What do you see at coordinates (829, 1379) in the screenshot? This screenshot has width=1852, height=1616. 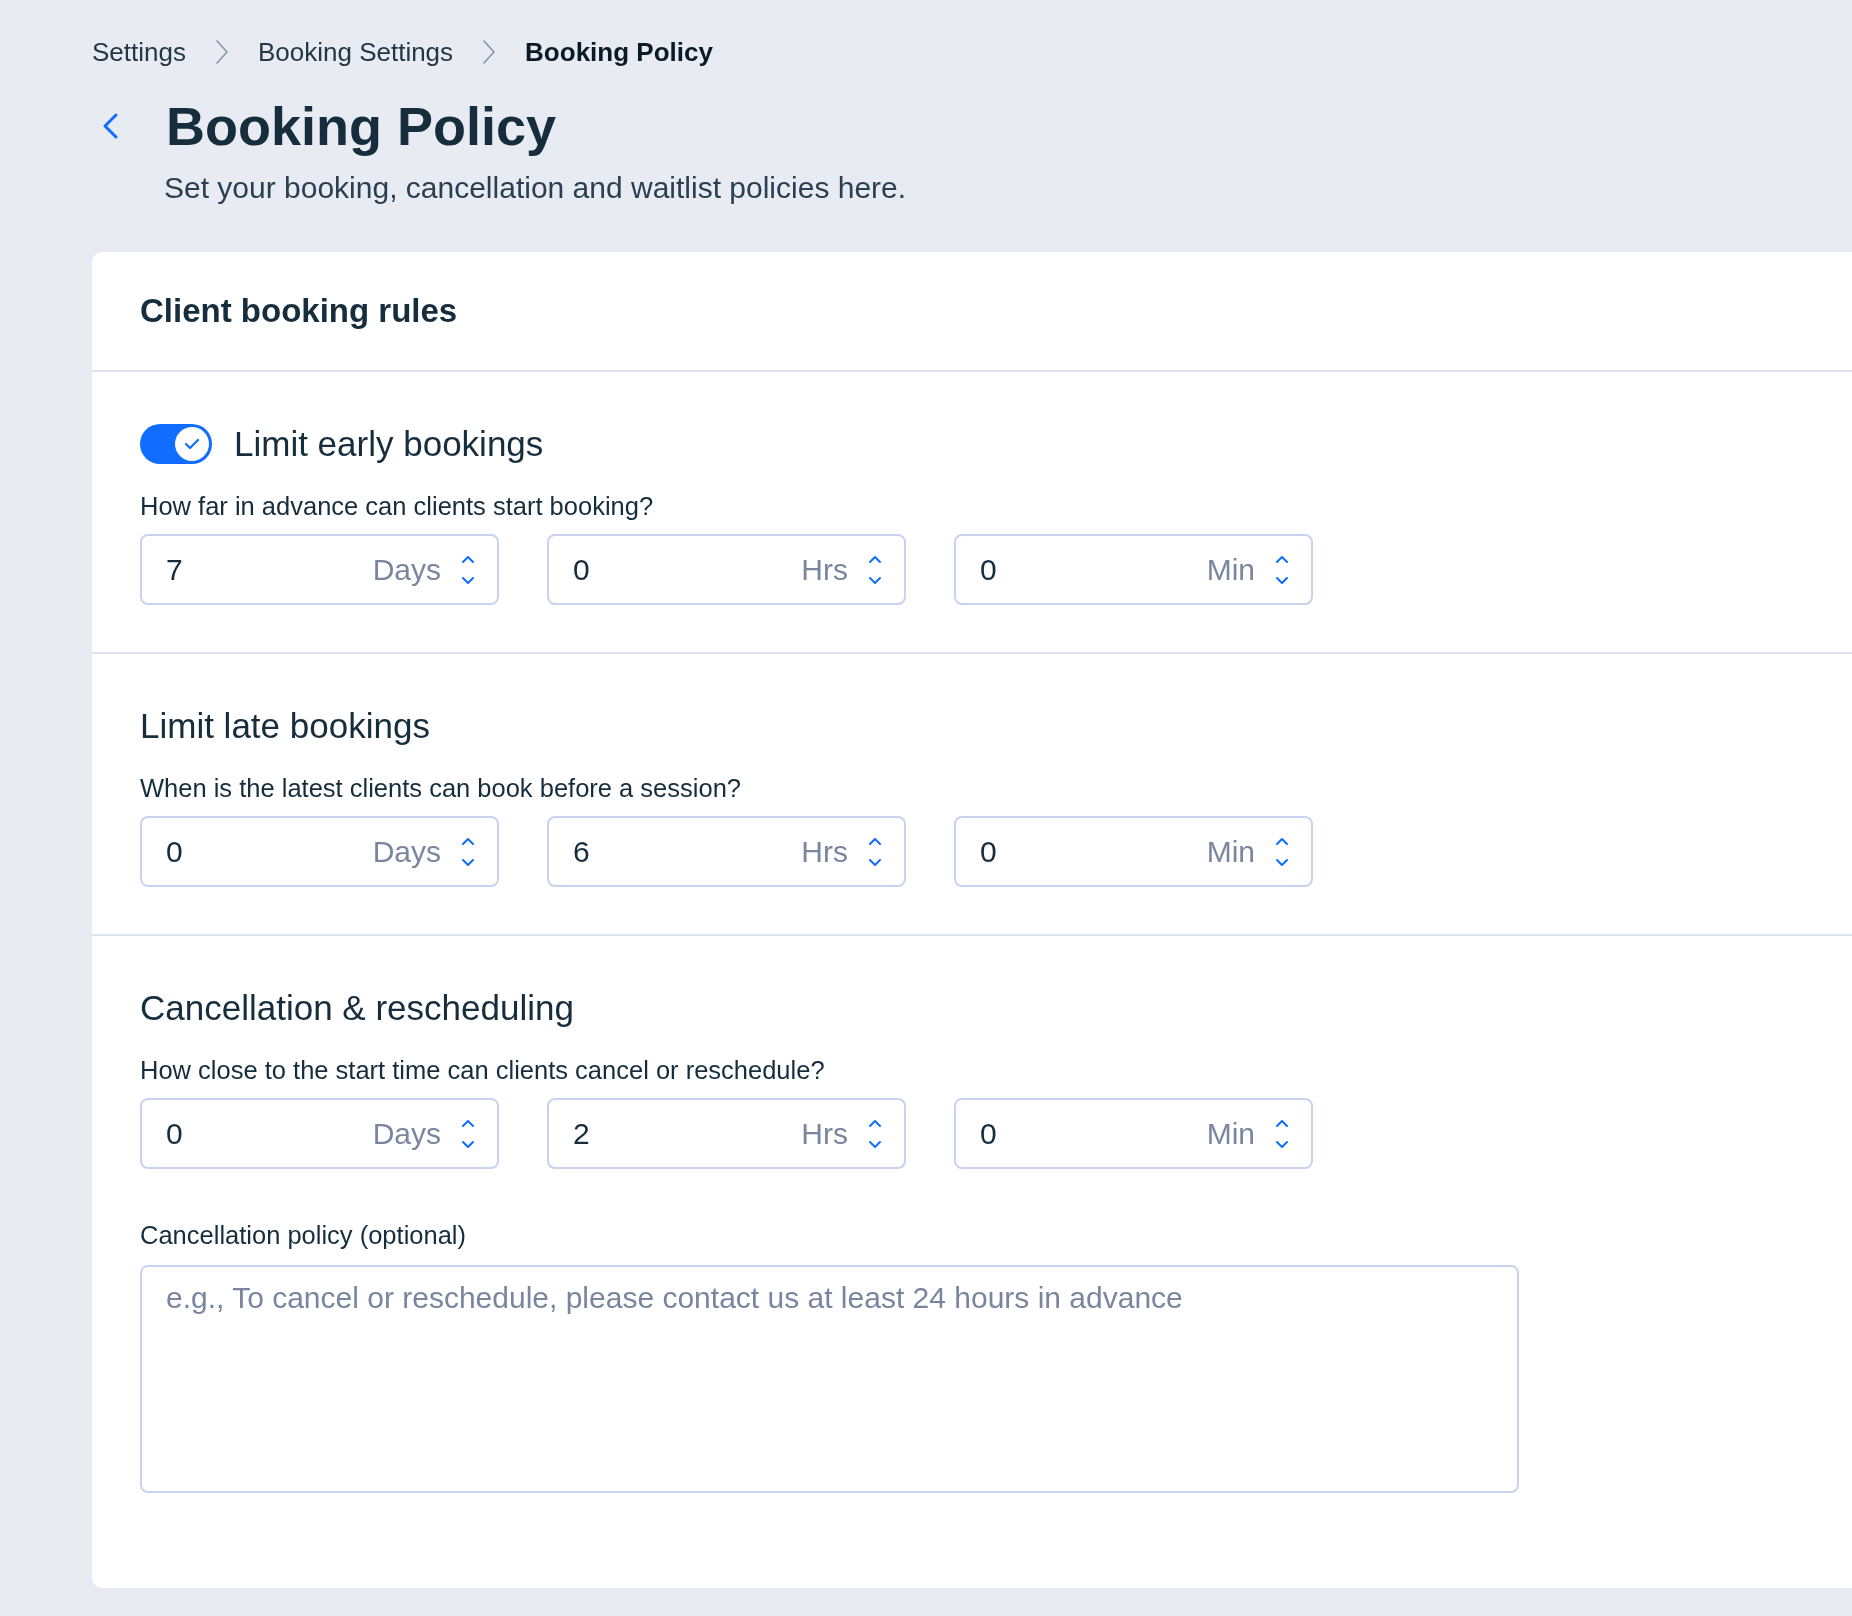 I see `policy-text-field: e.g., To cancel or reschedule, please contact us at least 24 hours in advance` at bounding box center [829, 1379].